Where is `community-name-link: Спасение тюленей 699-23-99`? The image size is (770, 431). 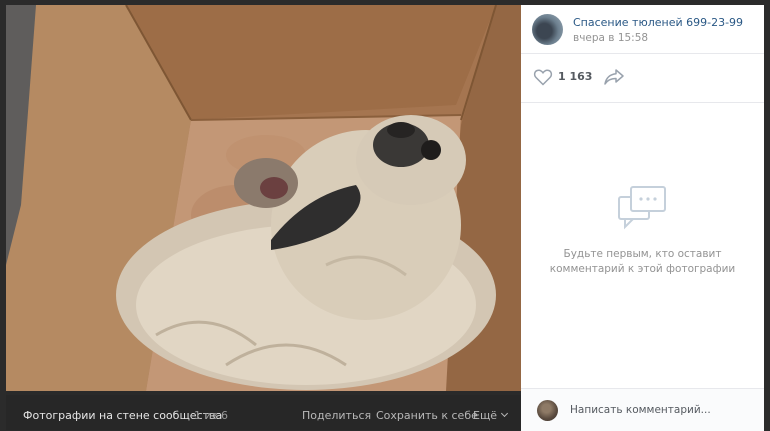
community-name-link: Спасение тюленей 699-23-99 is located at coordinates (658, 22).